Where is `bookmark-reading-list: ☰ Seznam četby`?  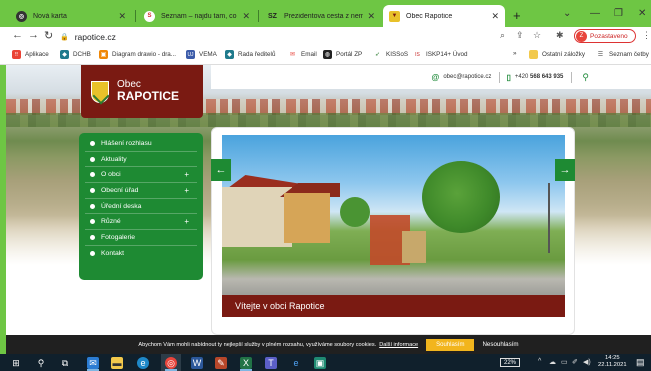 bookmark-reading-list: ☰ Seznam četby is located at coordinates (622, 54).